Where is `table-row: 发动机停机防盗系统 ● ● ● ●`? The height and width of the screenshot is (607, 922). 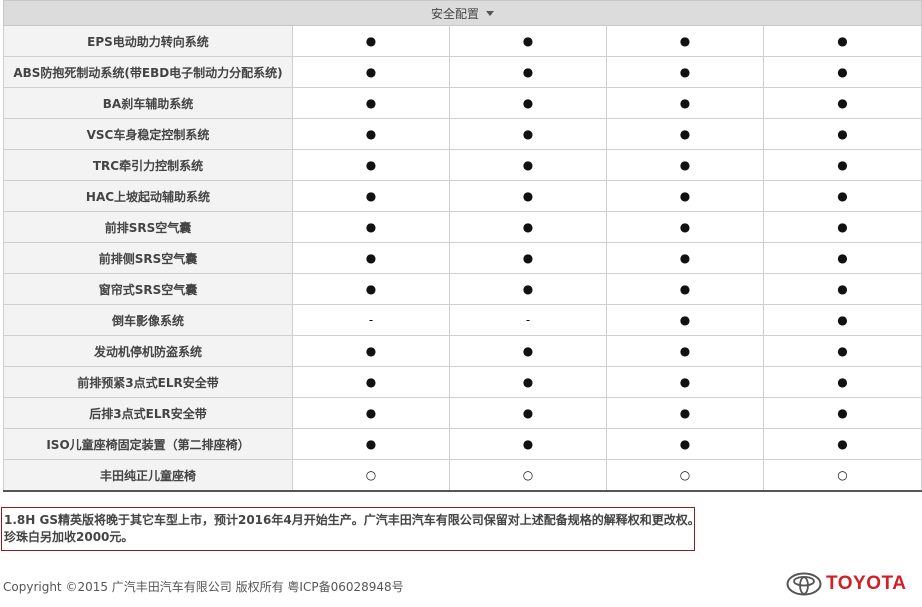 table-row: 发动机停机防盗系统 ● ● ● ● is located at coordinates (462, 351).